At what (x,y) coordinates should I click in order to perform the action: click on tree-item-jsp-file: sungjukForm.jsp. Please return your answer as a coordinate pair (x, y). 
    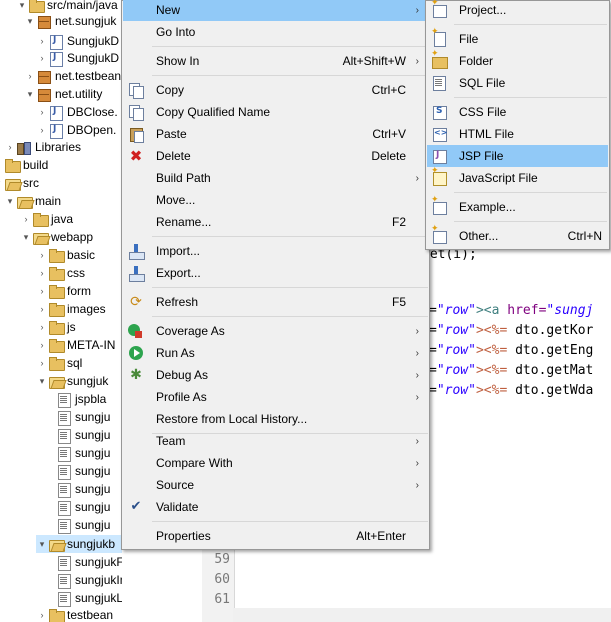
    Looking at the image, I should click on (89, 562).